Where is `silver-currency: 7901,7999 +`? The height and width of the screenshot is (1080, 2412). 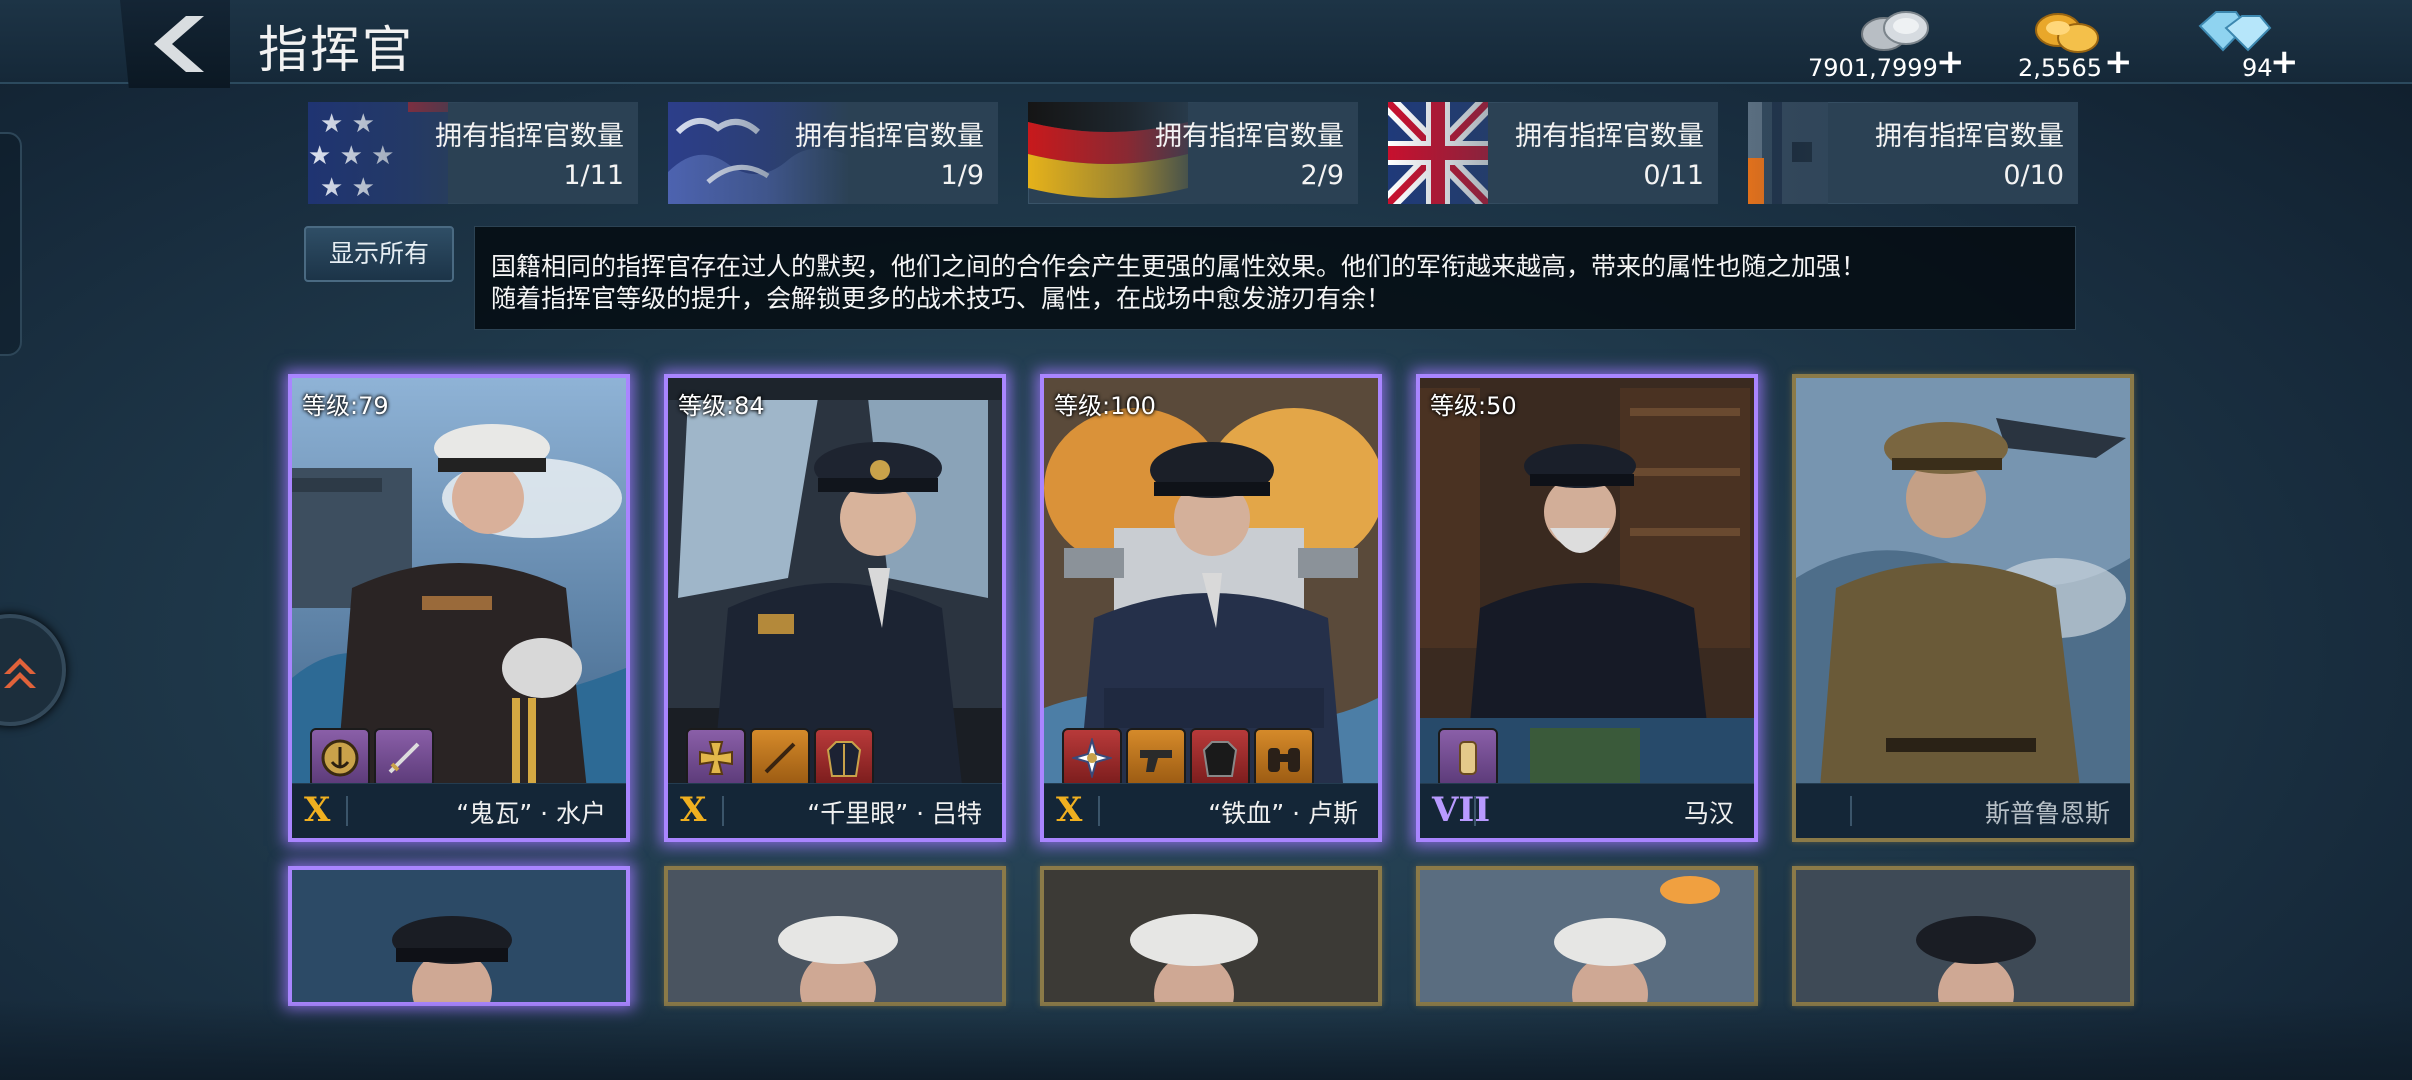
silver-currency: 7901,7999 + is located at coordinates (1882, 43).